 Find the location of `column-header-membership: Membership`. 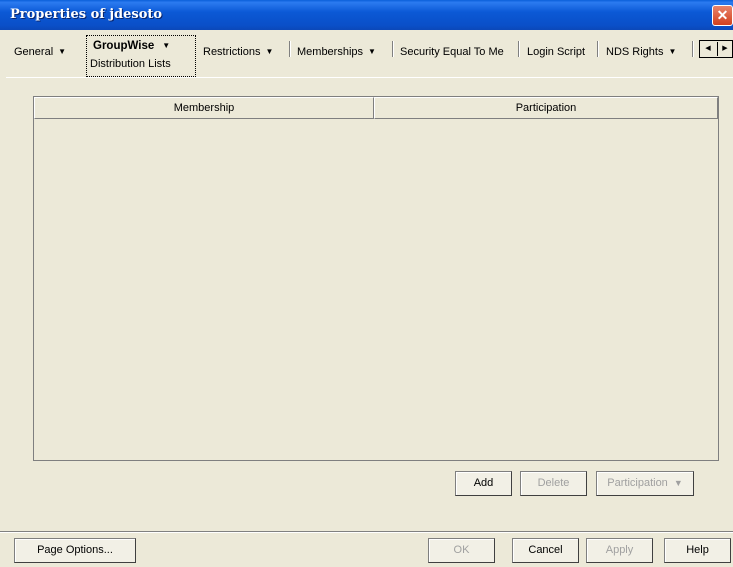

column-header-membership: Membership is located at coordinates (204, 108).